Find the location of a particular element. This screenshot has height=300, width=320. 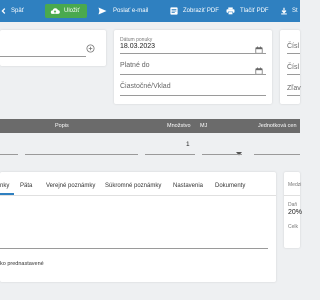

tabs-divider is located at coordinates (138, 195).